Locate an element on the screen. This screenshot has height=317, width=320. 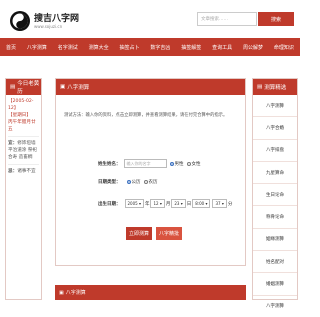
minute-select: 37 ▾ is located at coordinates (219, 203).